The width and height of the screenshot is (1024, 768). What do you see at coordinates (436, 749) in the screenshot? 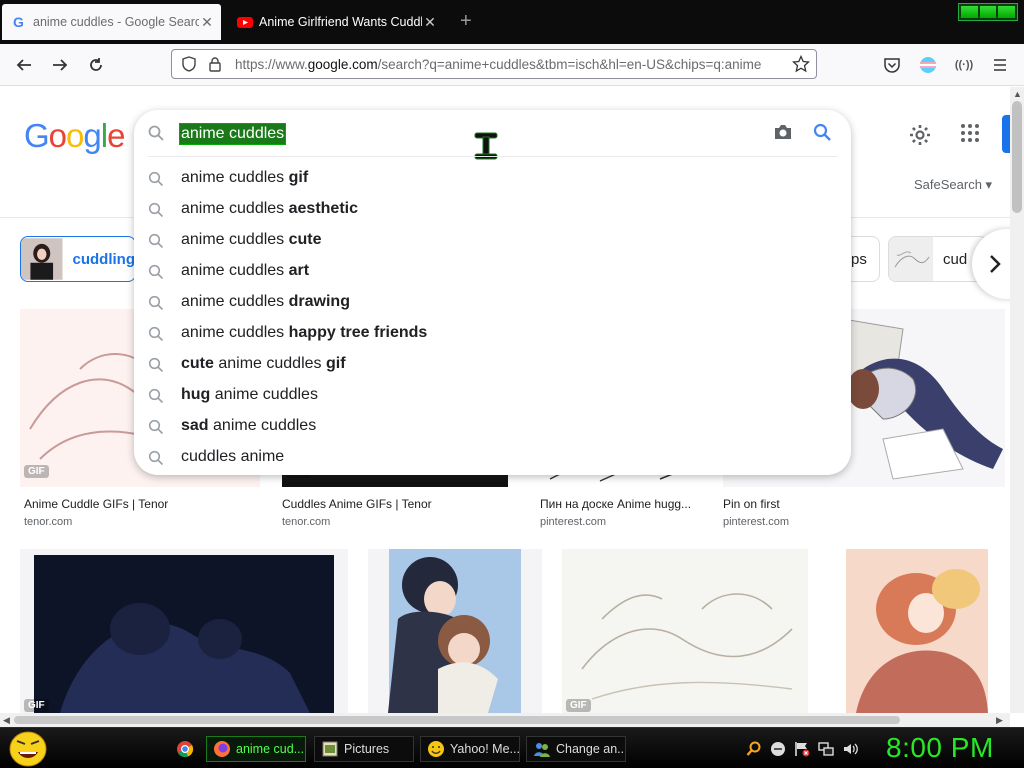
I see `messenger-icon` at bounding box center [436, 749].